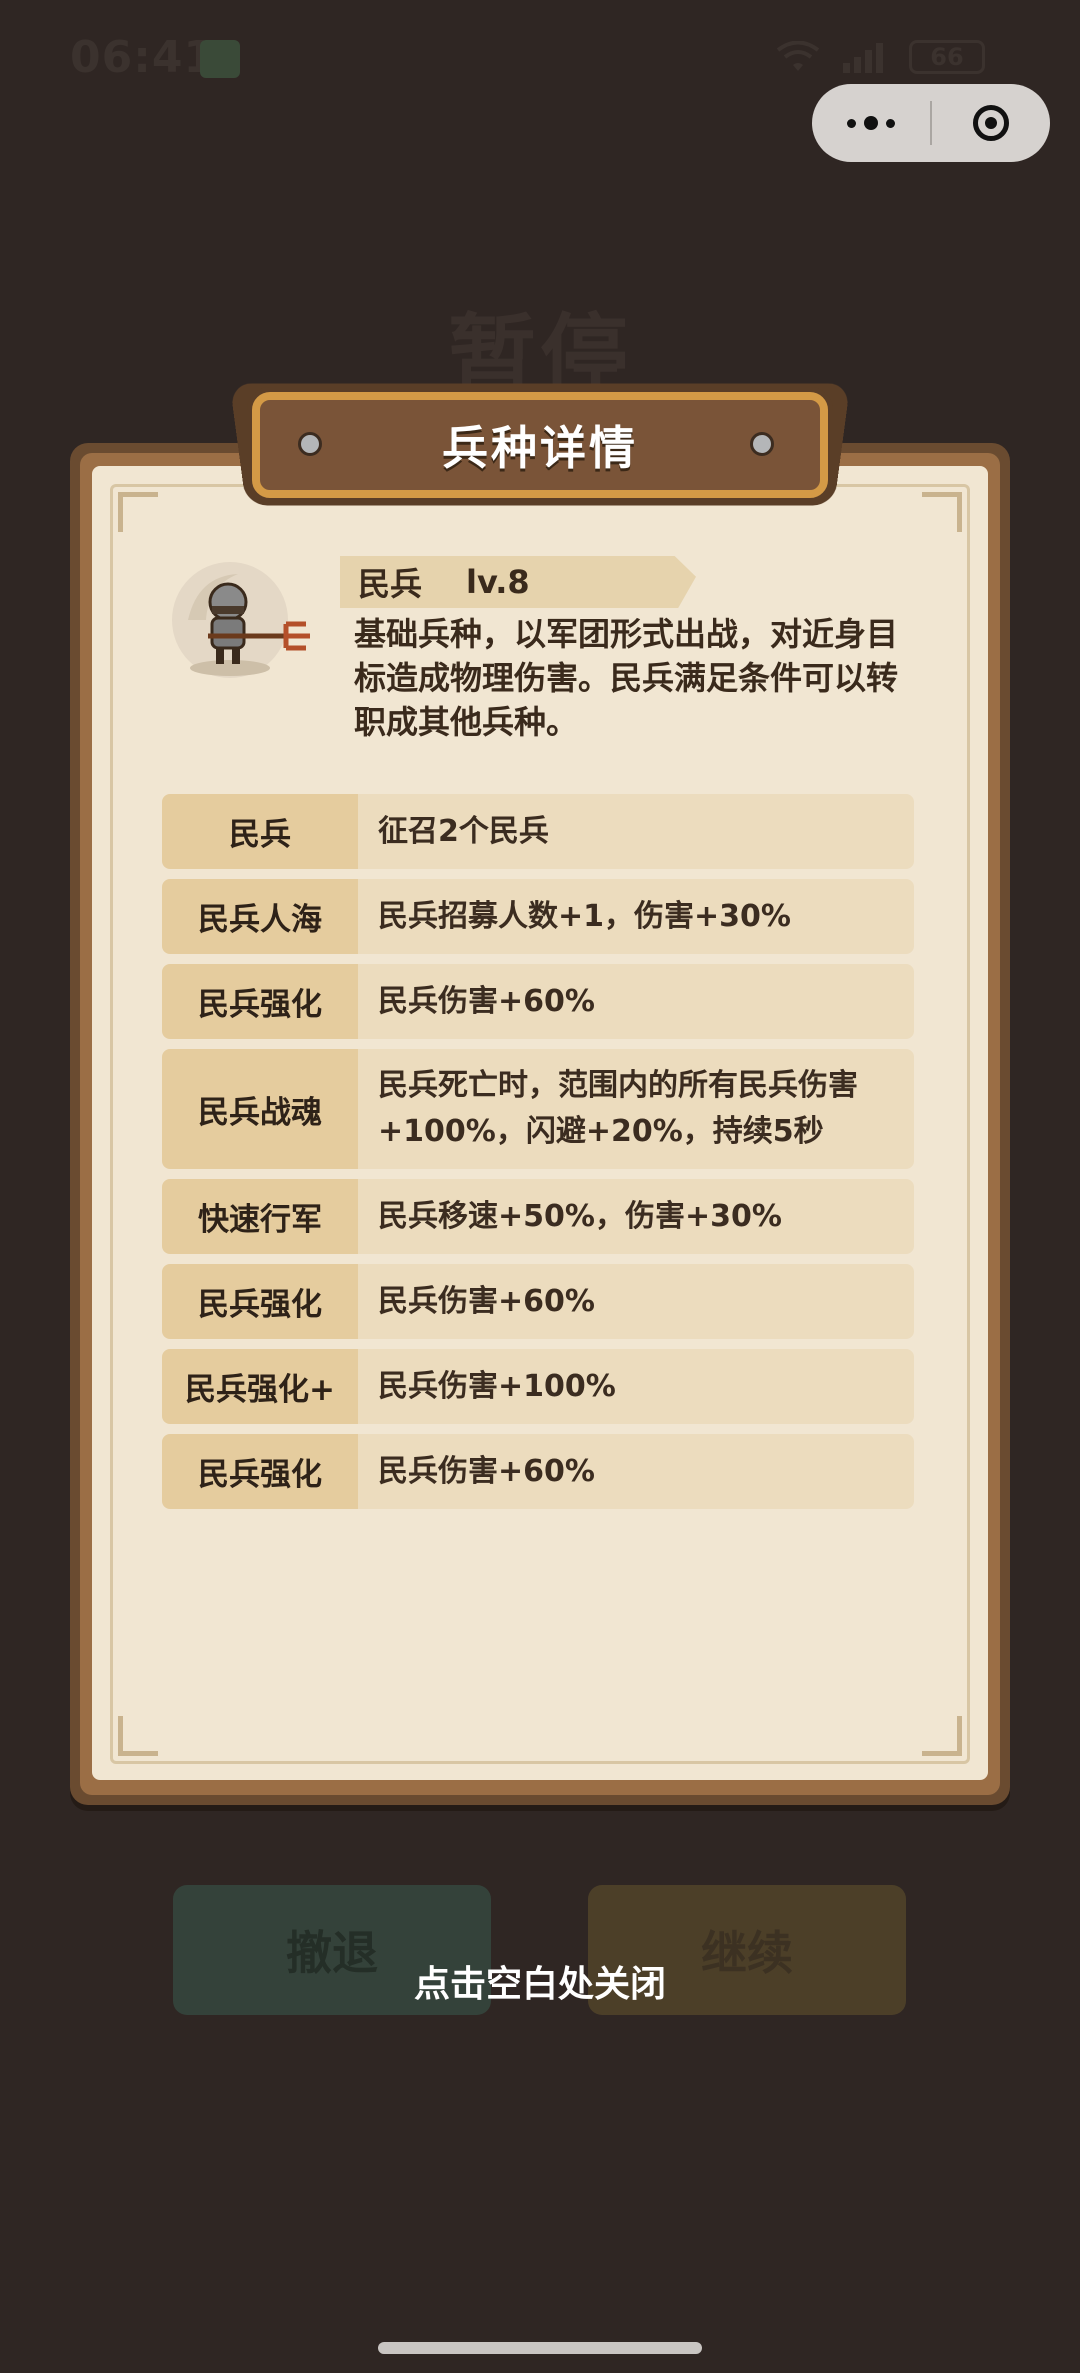 The width and height of the screenshot is (1080, 2373). Describe the element at coordinates (540, 448) in the screenshot. I see `dialog-title: 兵种详情` at that location.